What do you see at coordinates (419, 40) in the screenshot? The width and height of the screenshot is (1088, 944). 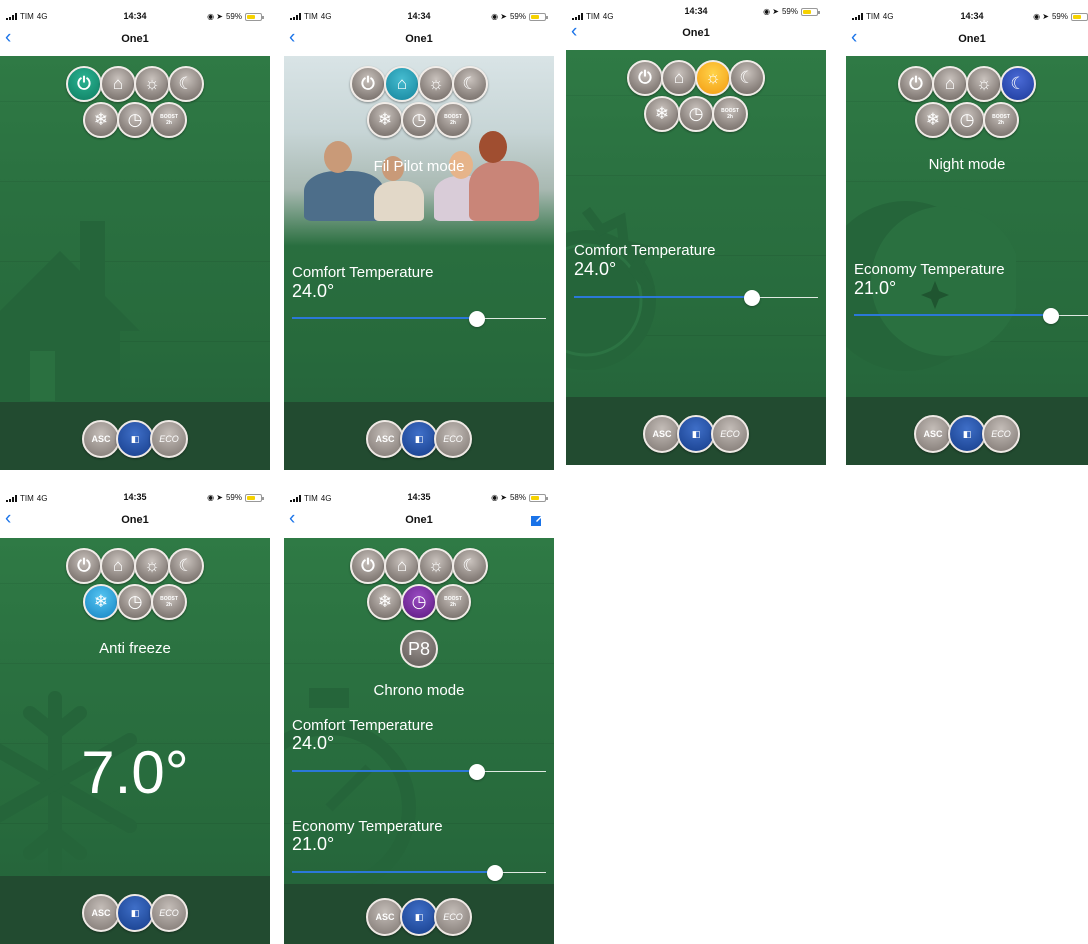 I see `nav-bar: ‹ One1` at bounding box center [419, 40].